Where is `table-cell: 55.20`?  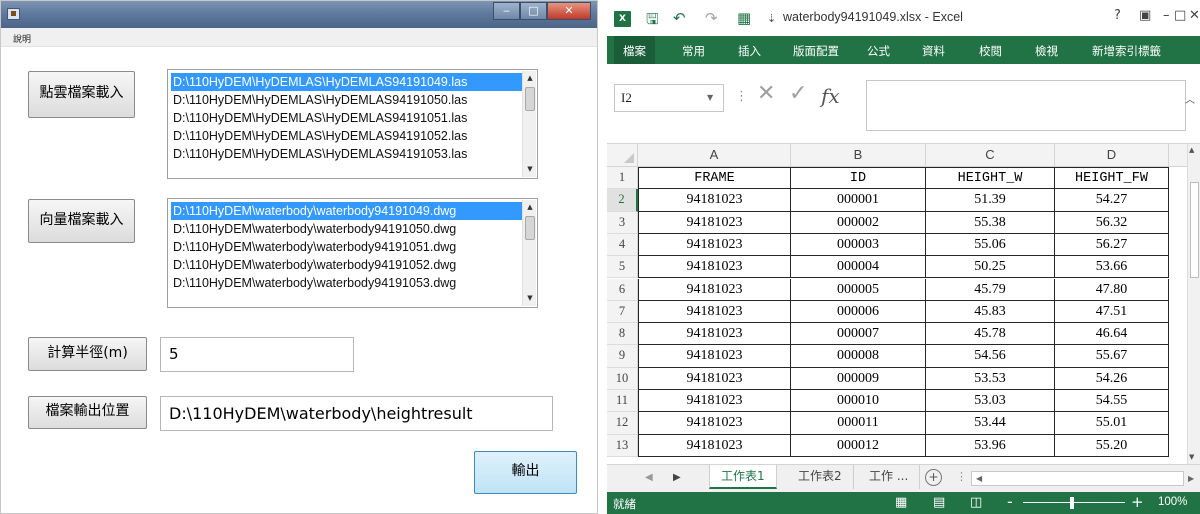 table-cell: 55.20 is located at coordinates (1112, 445).